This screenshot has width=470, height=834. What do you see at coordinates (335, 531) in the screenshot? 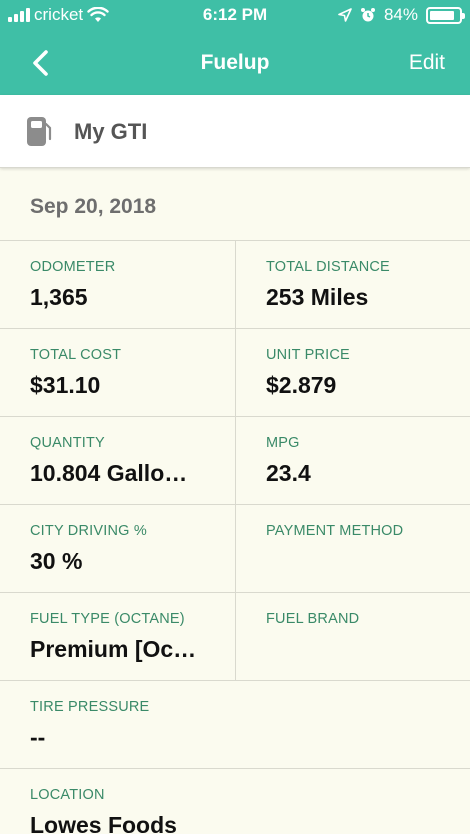
I see `payment-method-label: PAYMENT METHOD` at bounding box center [335, 531].